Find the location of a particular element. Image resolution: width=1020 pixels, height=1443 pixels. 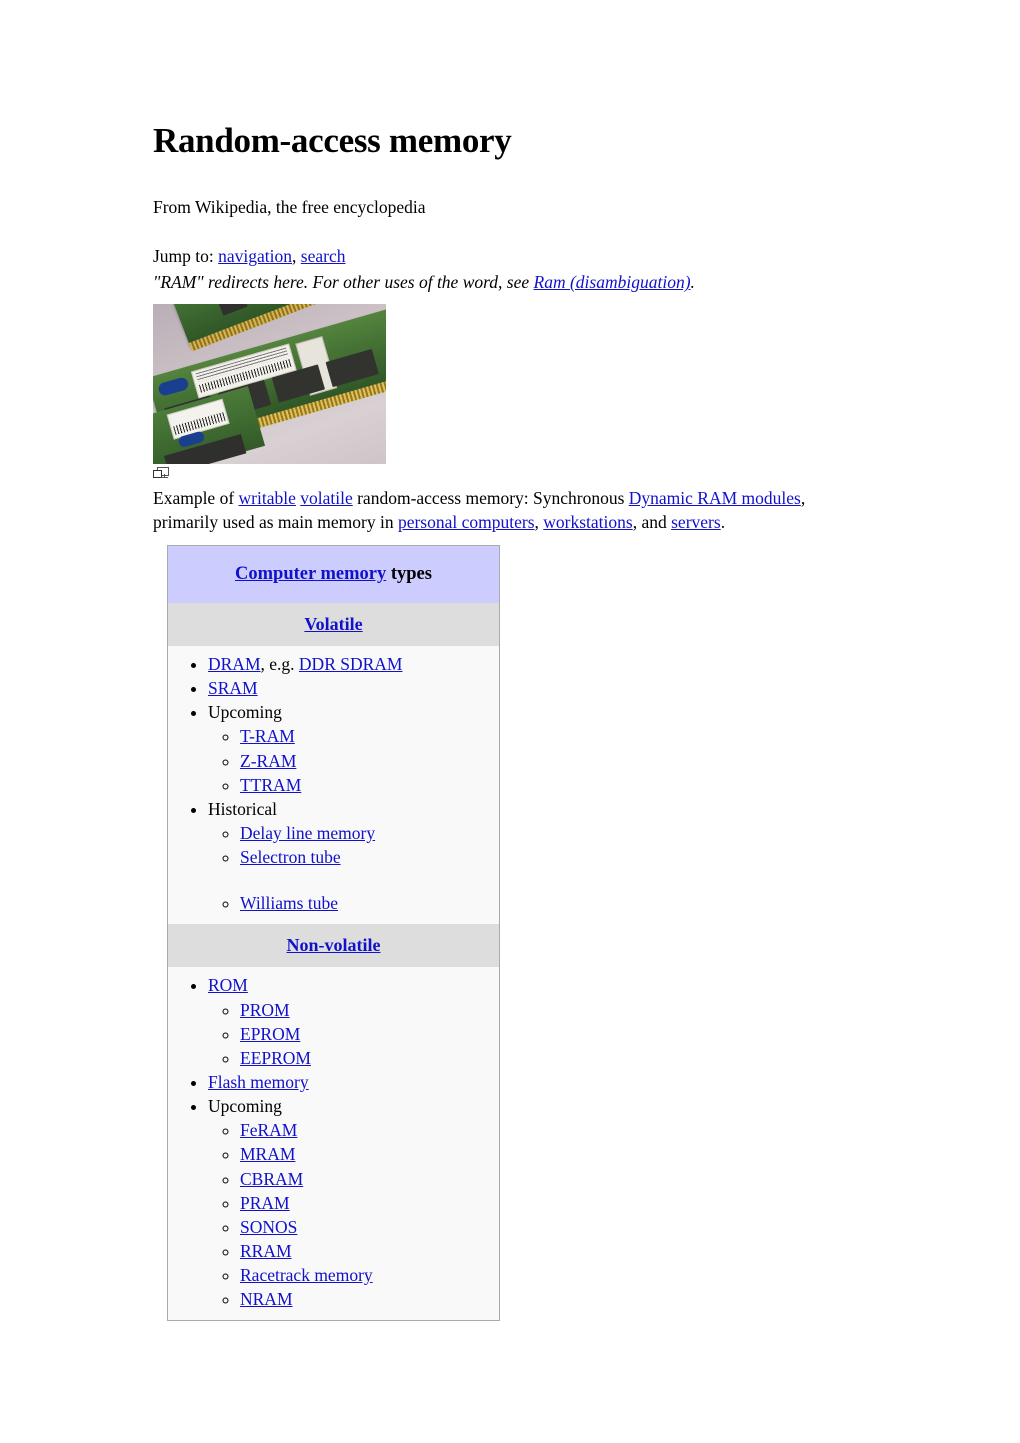

list-item-williams-tube: Williams tube is located at coordinates (366, 903).